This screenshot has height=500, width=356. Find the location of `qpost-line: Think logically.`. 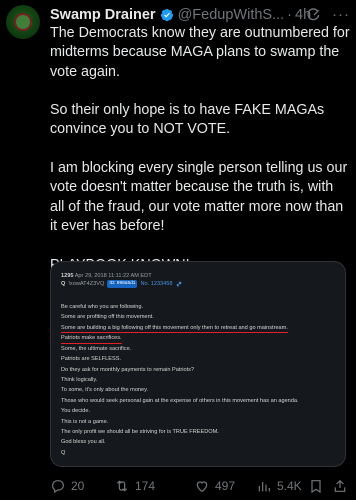

qpost-line: Think logically. is located at coordinates (79, 380).